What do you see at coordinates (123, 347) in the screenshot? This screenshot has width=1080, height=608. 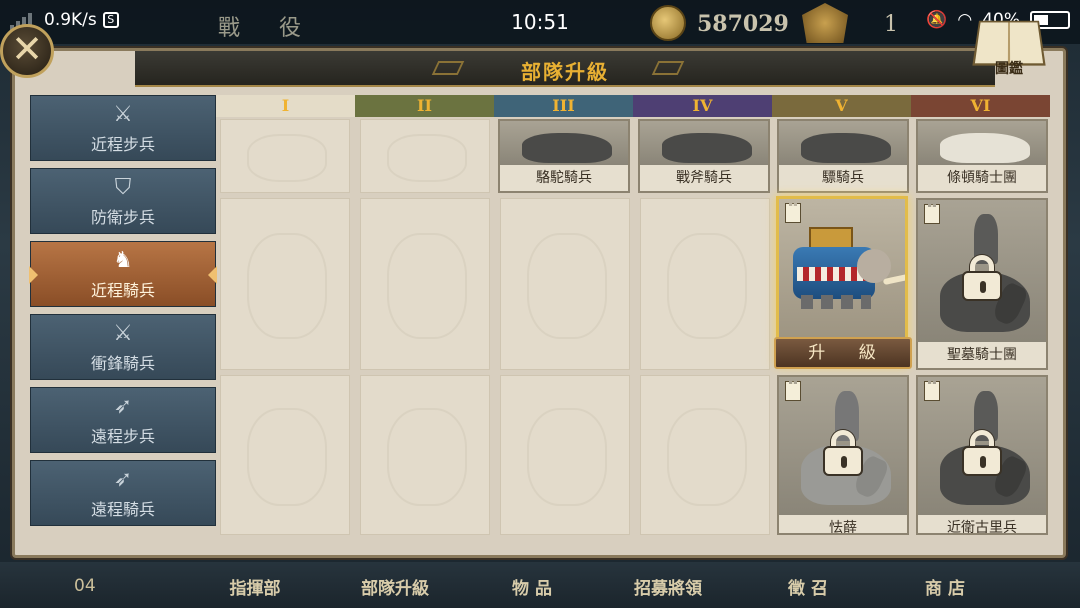 I see `sidebar-item-charge-cavalry: ⚔ 衝鋒騎兵` at bounding box center [123, 347].